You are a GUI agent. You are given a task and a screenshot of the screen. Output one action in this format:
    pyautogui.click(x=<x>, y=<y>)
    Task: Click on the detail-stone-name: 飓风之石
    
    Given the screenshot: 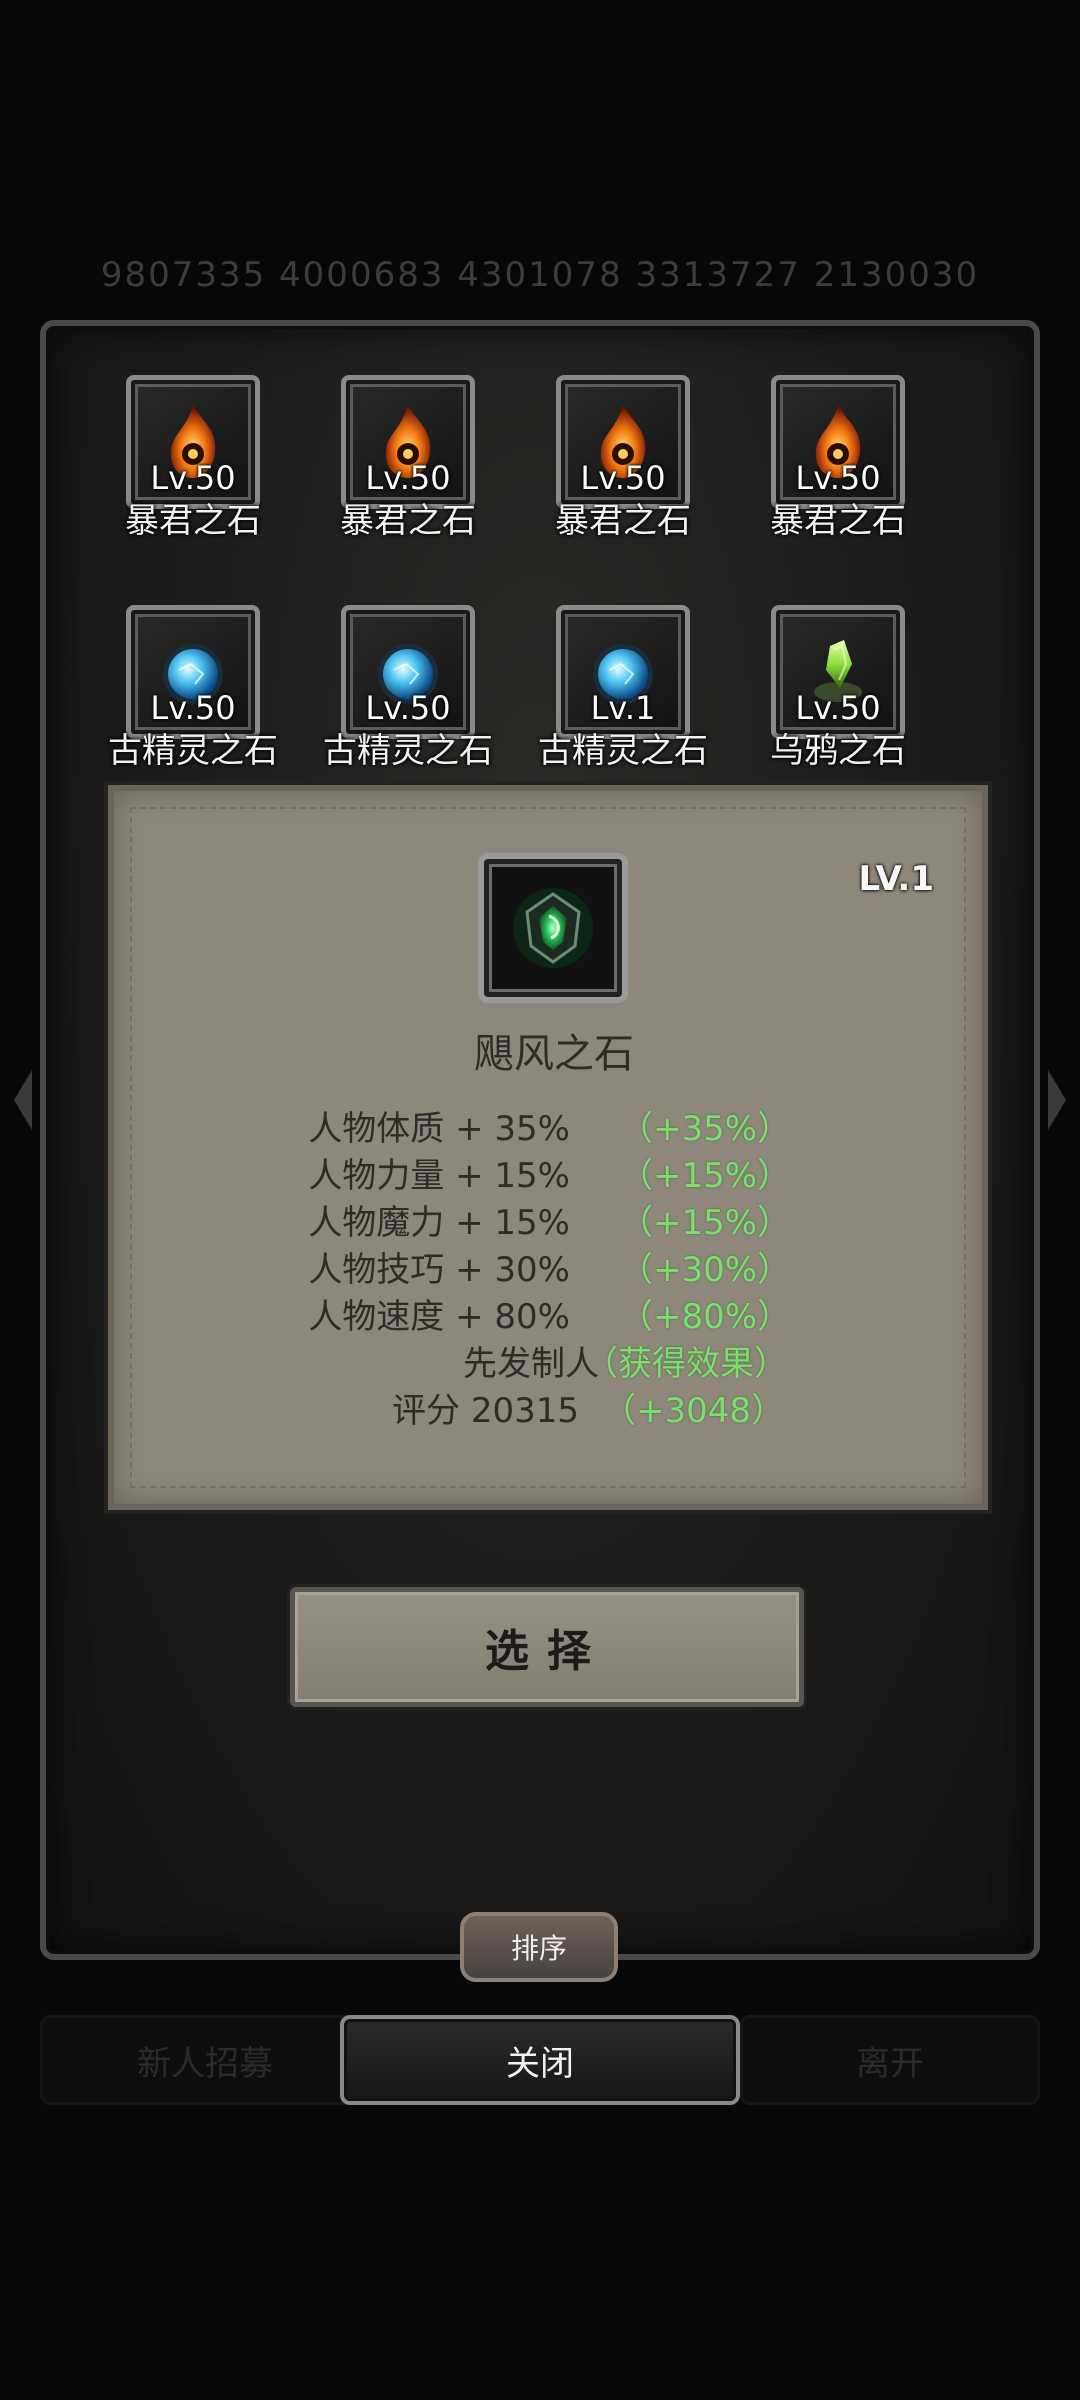 What is the action you would take?
    pyautogui.click(x=554, y=1054)
    